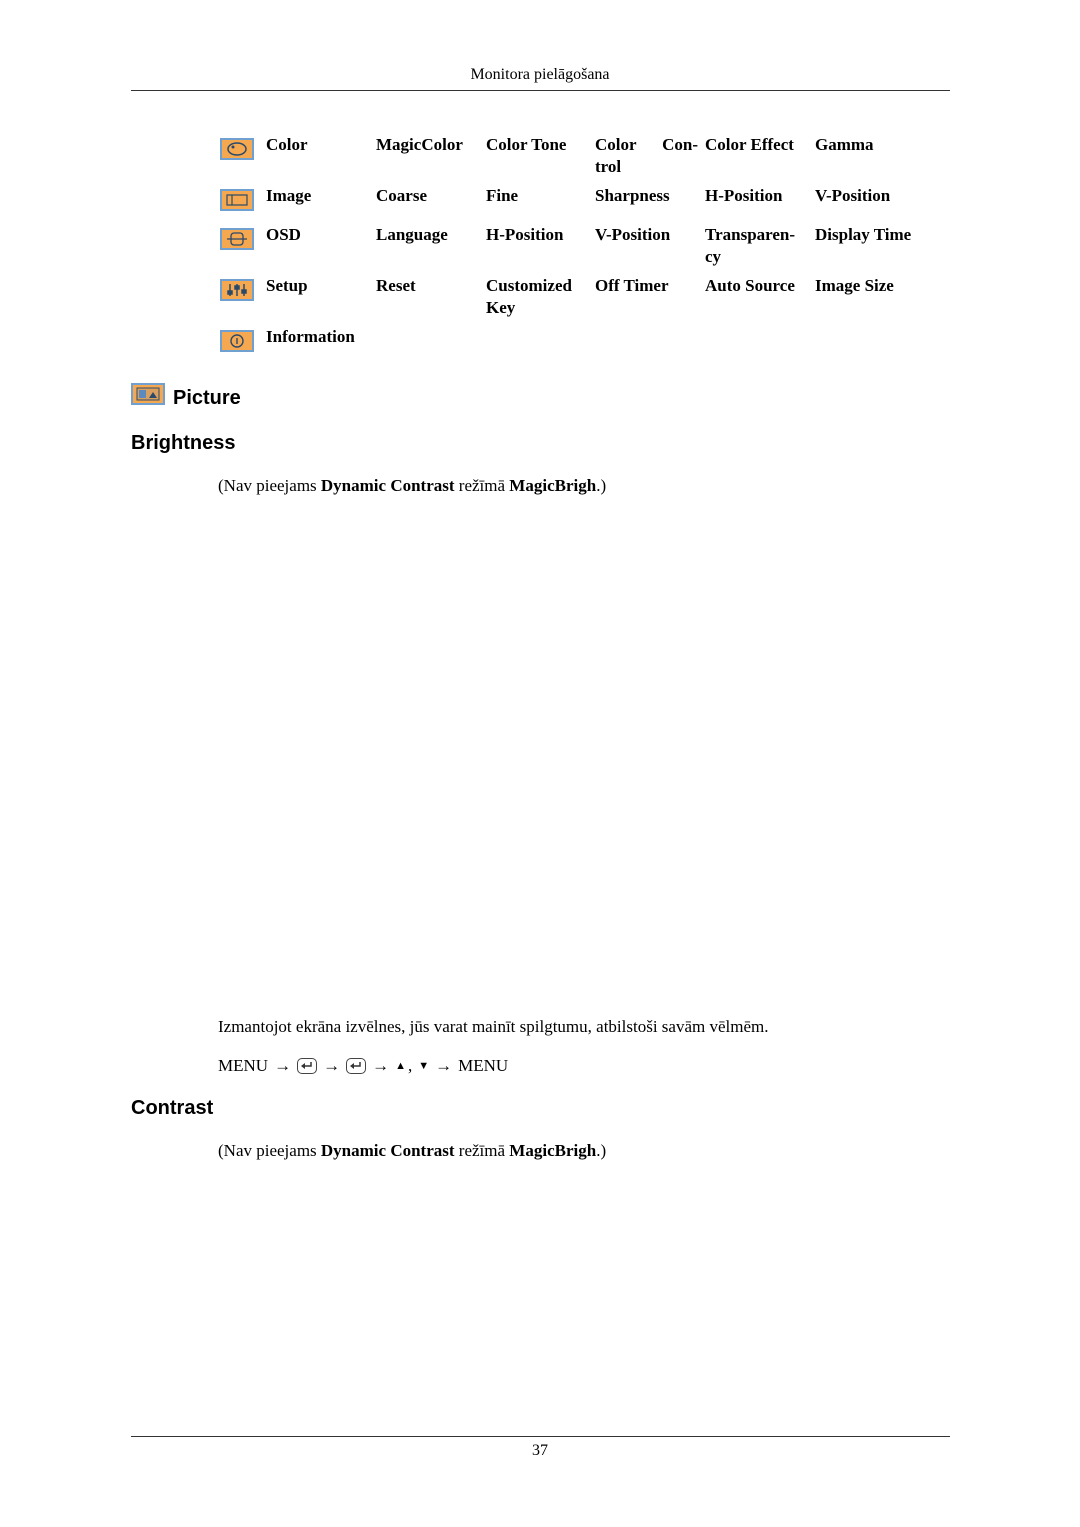 The width and height of the screenshot is (1080, 1527). Describe the element at coordinates (540, 90) in the screenshot. I see `header-rule` at that location.